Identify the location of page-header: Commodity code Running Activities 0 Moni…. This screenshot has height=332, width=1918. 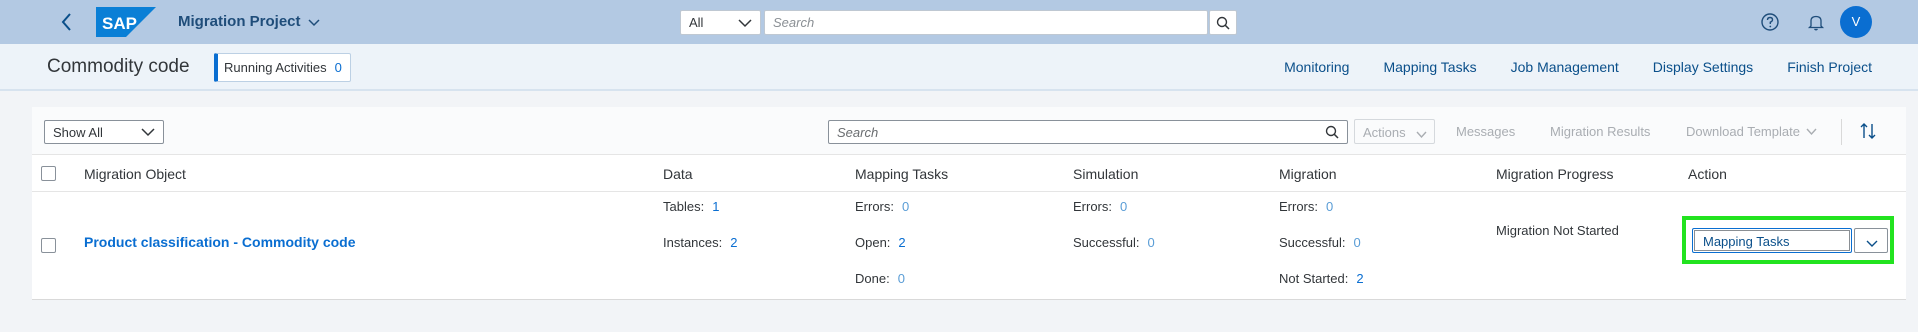
(959, 67).